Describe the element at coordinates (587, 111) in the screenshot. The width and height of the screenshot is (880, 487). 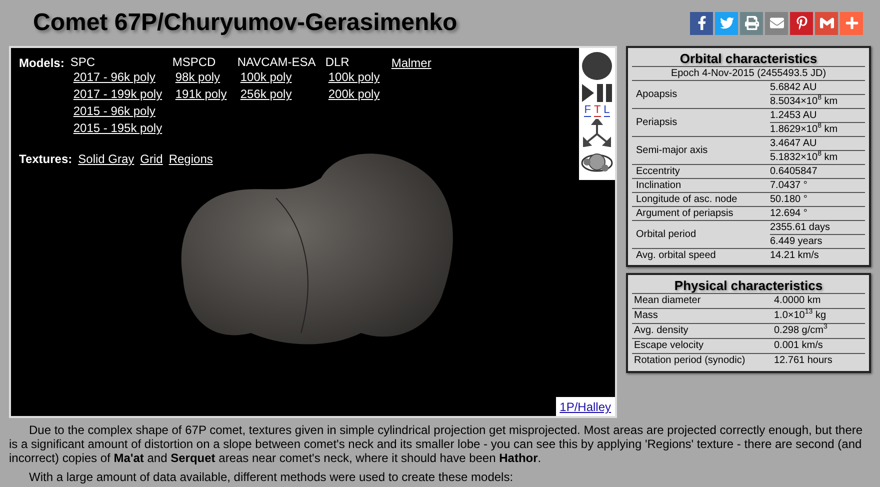
I see `view-button: F` at that location.